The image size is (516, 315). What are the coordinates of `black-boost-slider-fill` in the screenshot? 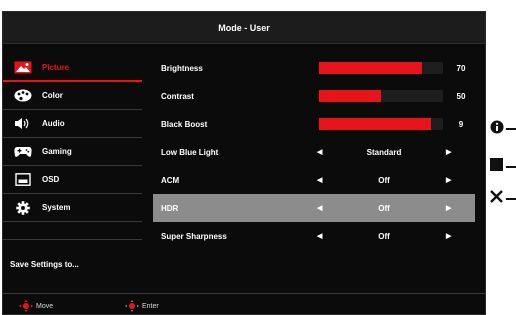 It's located at (375, 124).